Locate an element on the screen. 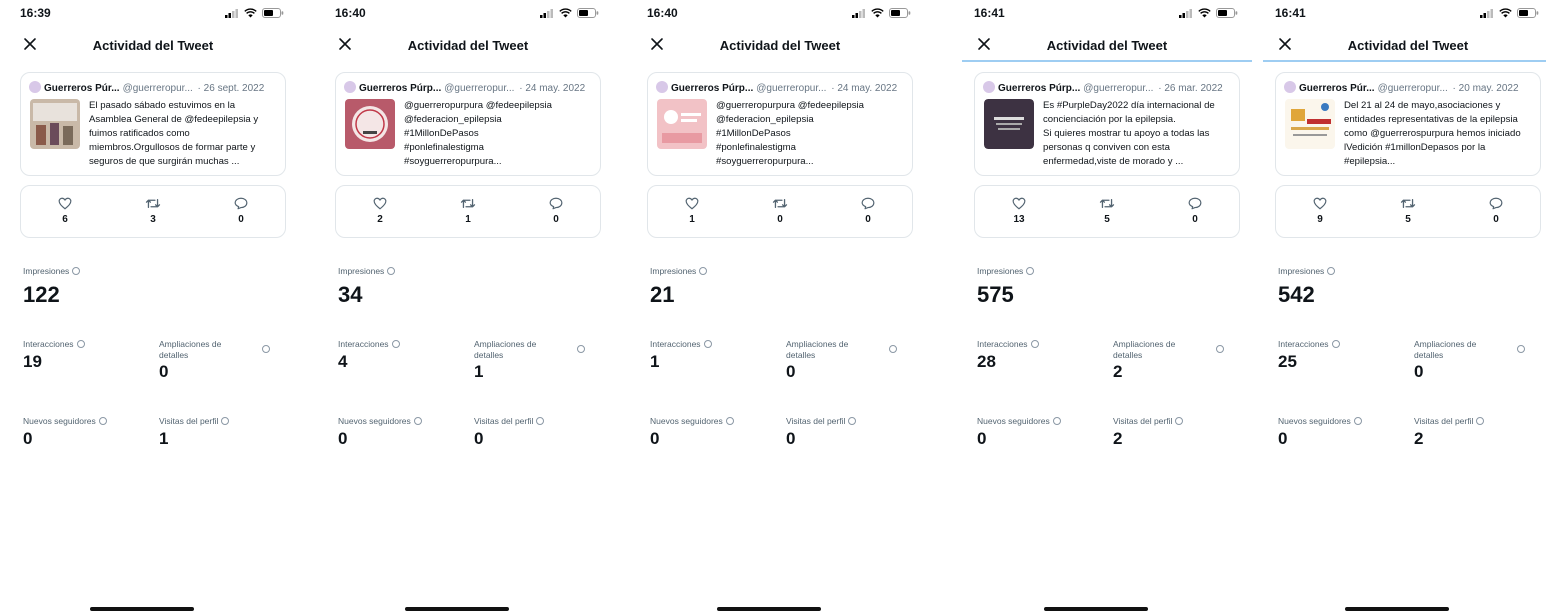  retweets-stat: 1 is located at coordinates (468, 211).